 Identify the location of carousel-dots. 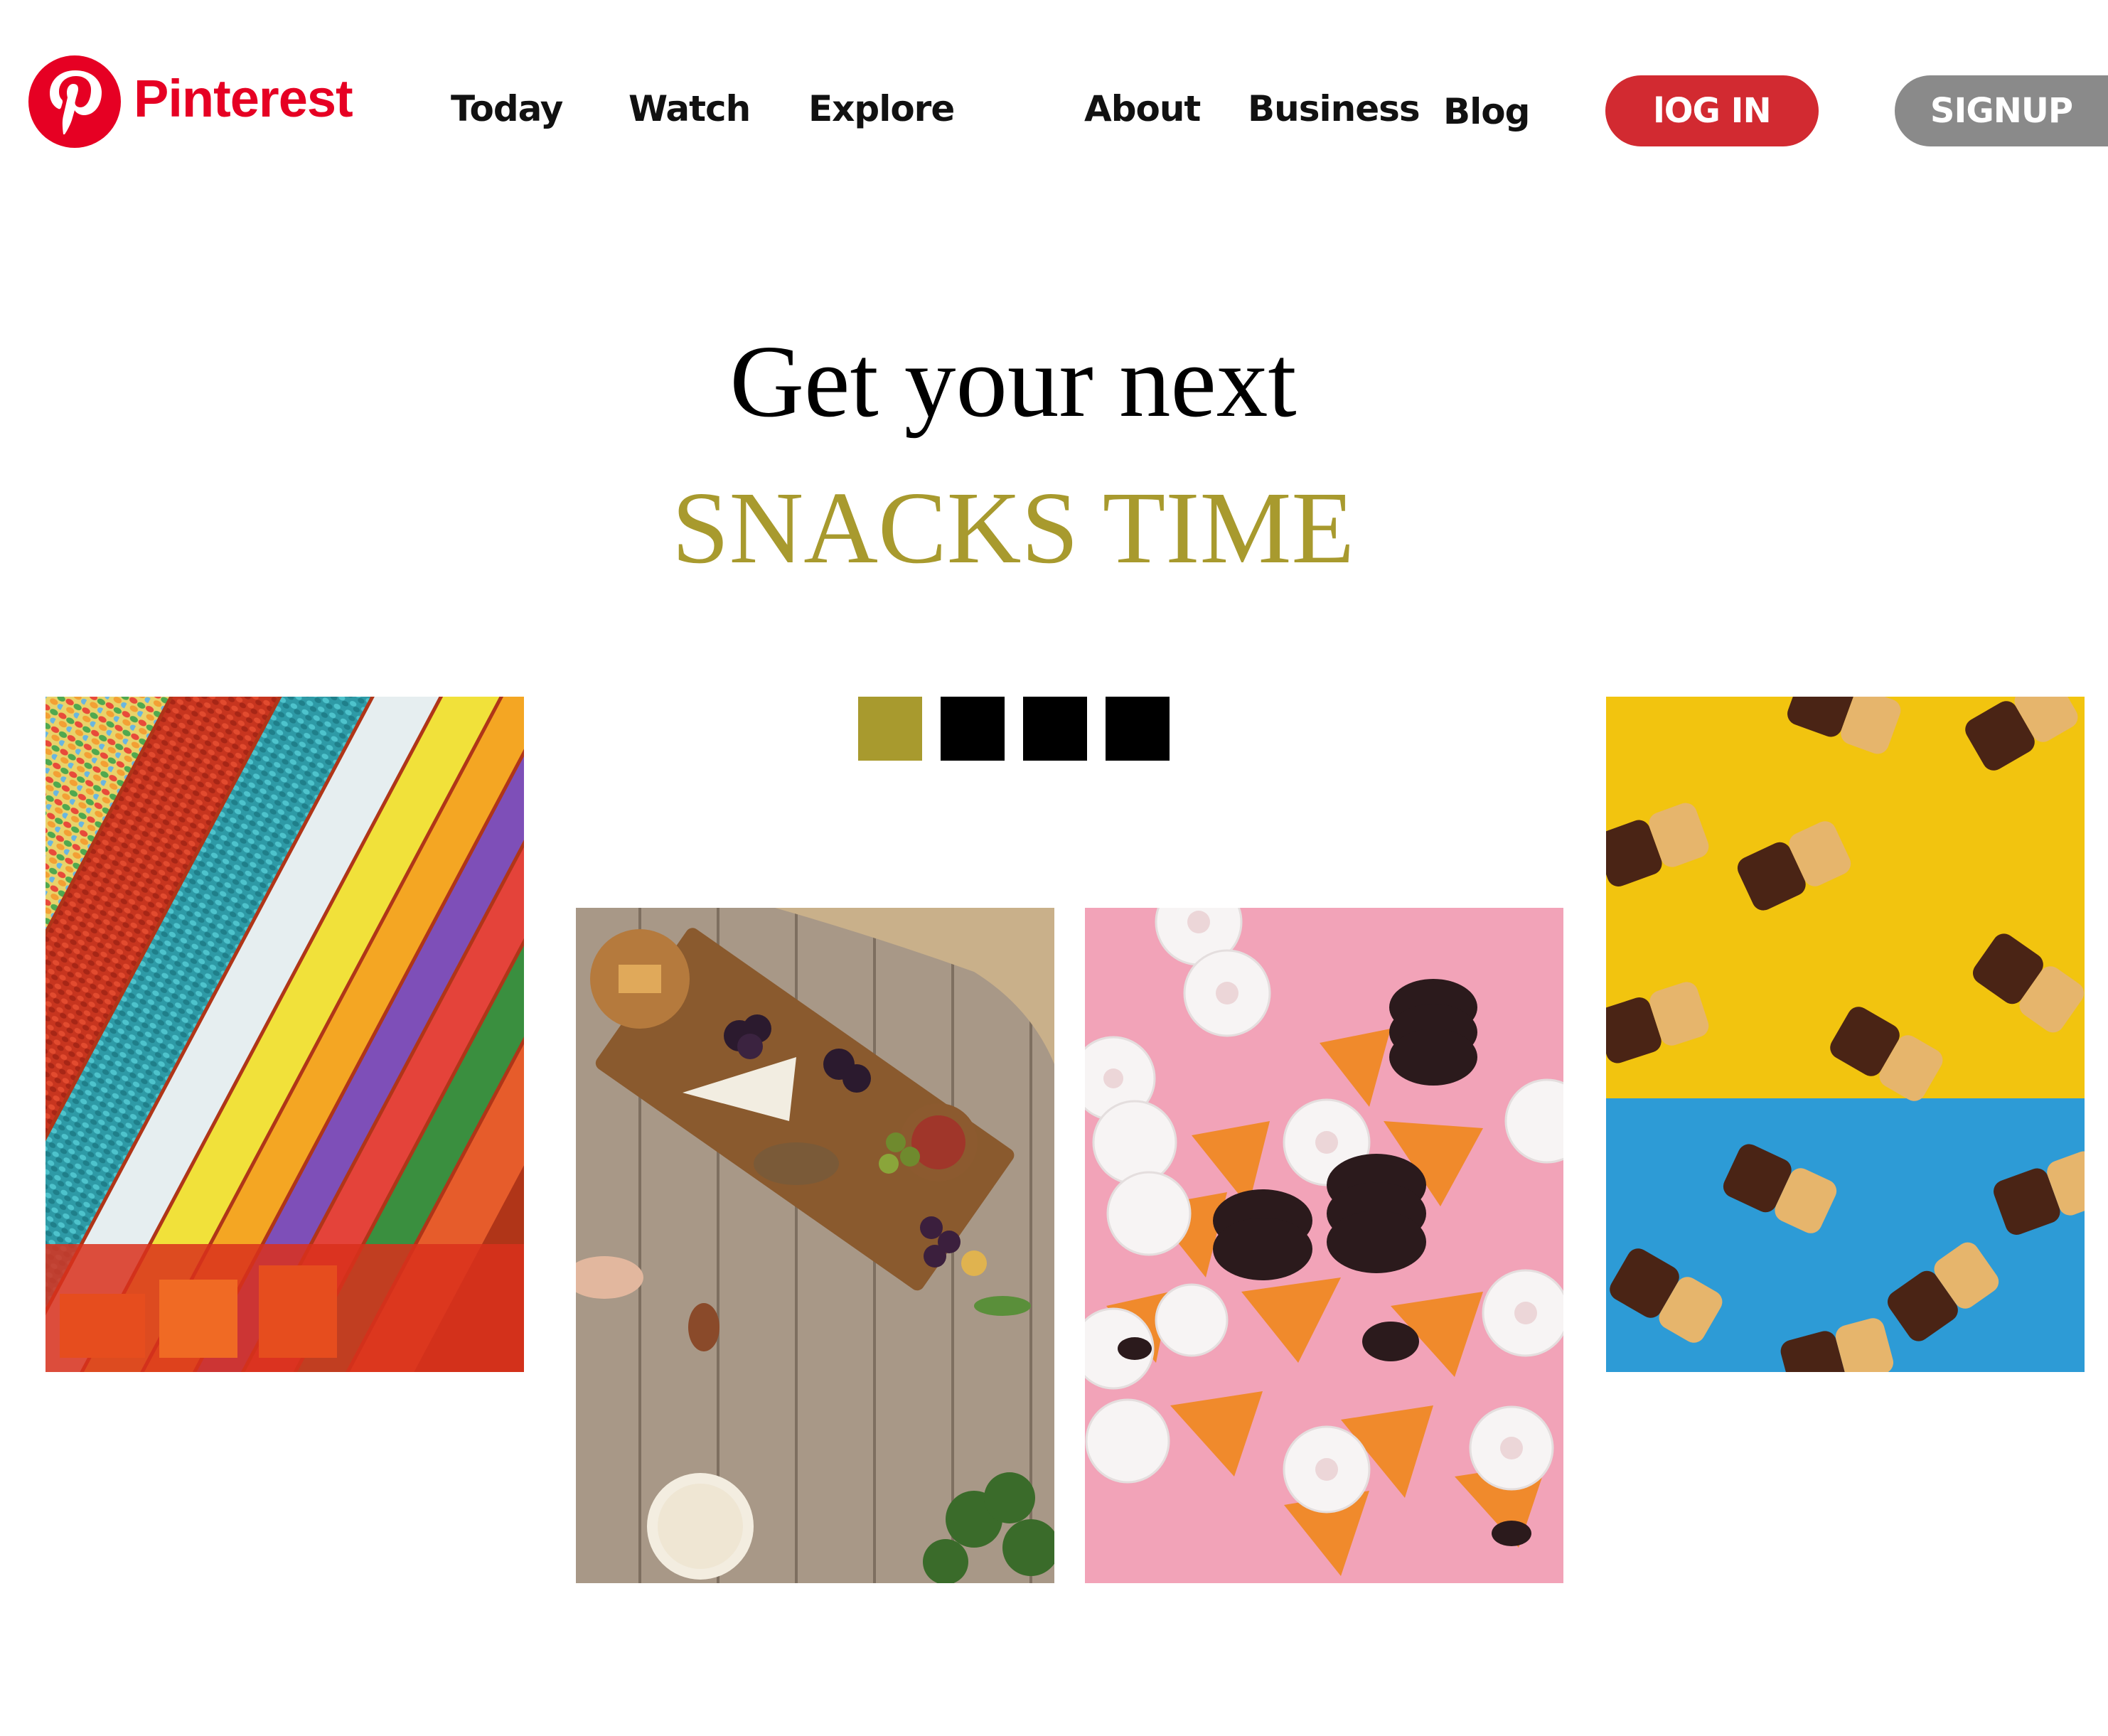
(1014, 729).